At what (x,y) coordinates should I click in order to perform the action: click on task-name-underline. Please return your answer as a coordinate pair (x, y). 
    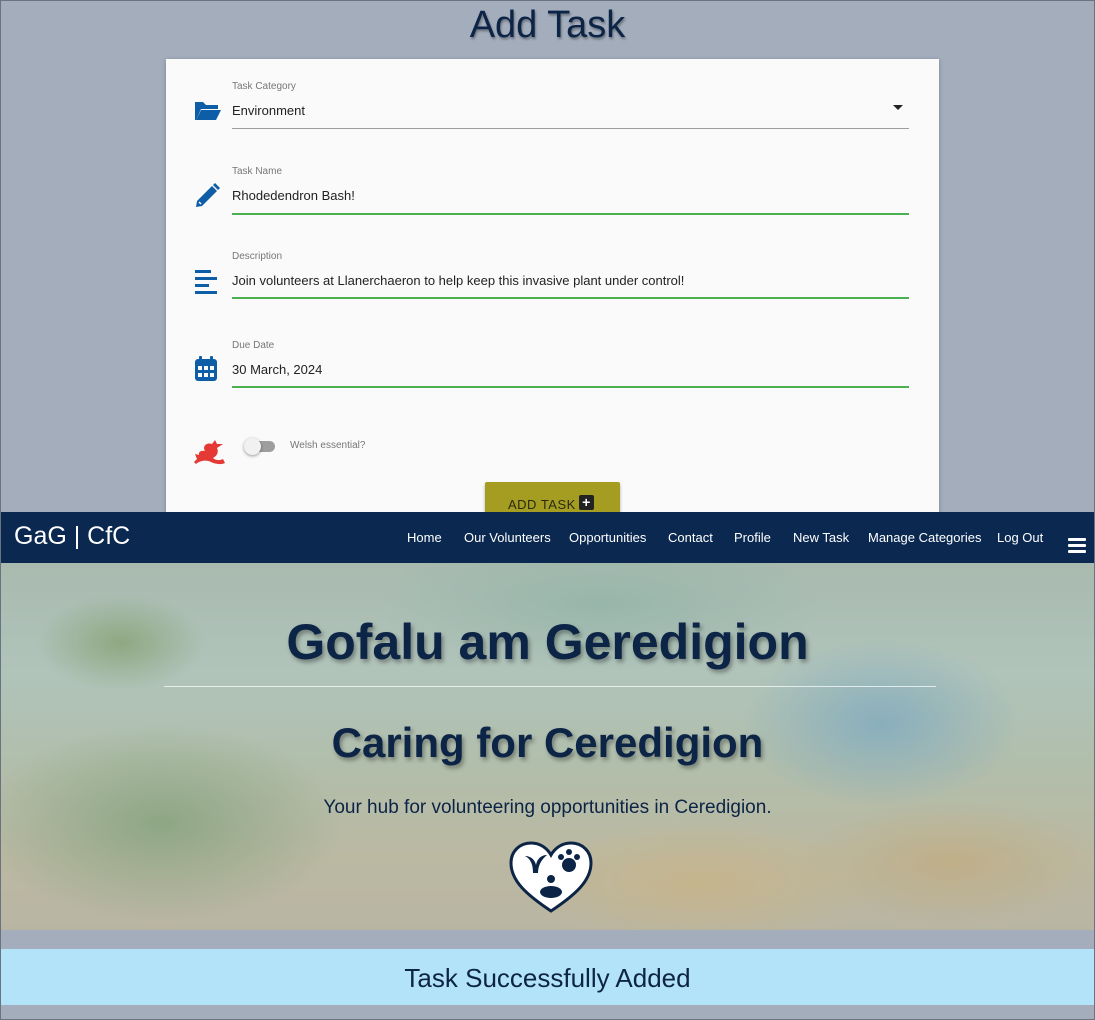
    Looking at the image, I should click on (570, 214).